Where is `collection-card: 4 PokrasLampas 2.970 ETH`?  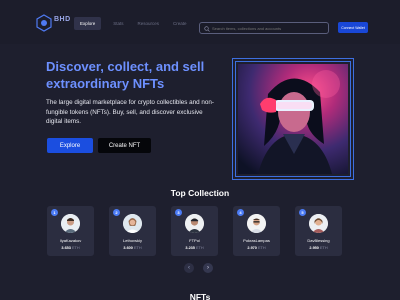 collection-card: 4 PokrasLampas 2.970 ETH is located at coordinates (256, 231).